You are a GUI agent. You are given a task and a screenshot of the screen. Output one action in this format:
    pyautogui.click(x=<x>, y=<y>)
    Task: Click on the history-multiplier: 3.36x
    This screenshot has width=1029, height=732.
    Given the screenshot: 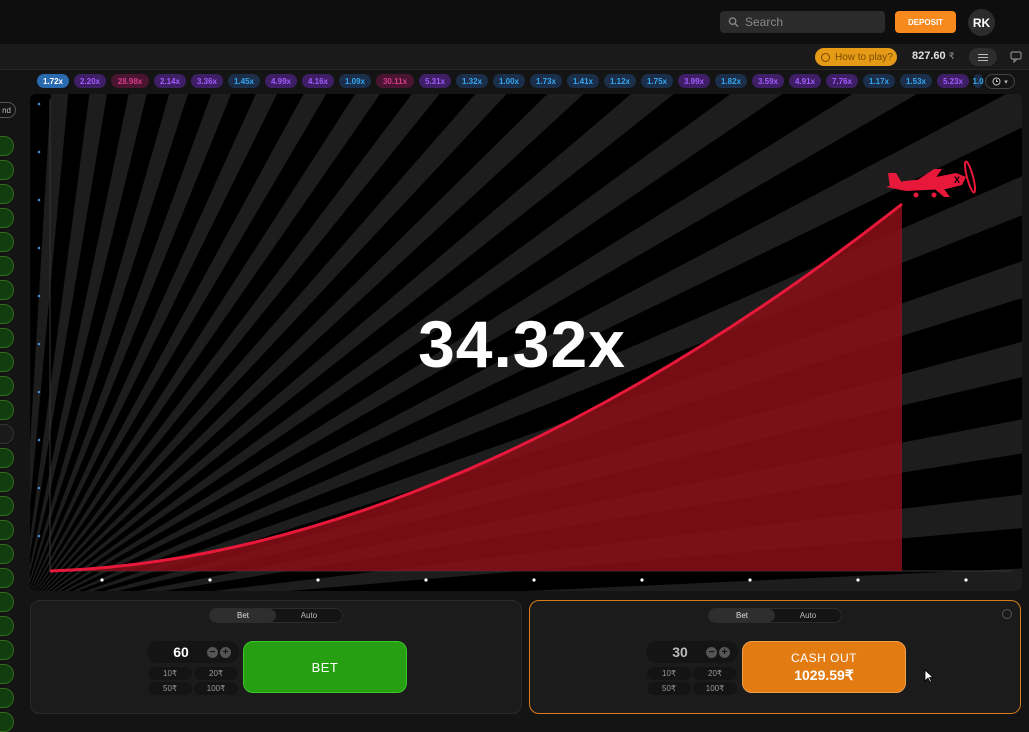 What is the action you would take?
    pyautogui.click(x=207, y=81)
    